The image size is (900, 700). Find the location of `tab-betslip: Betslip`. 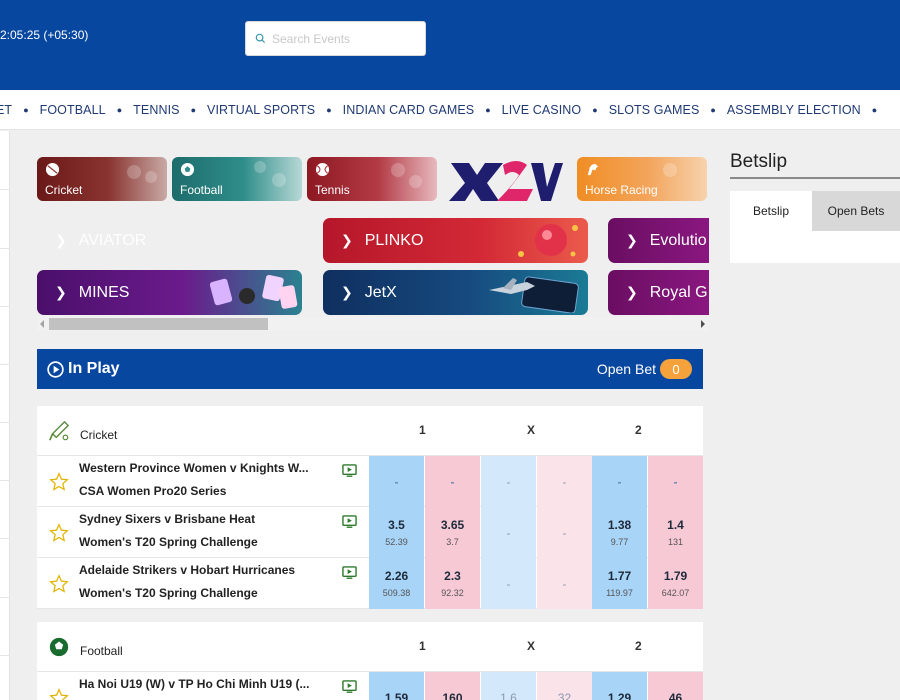

tab-betslip: Betslip is located at coordinates (771, 211).